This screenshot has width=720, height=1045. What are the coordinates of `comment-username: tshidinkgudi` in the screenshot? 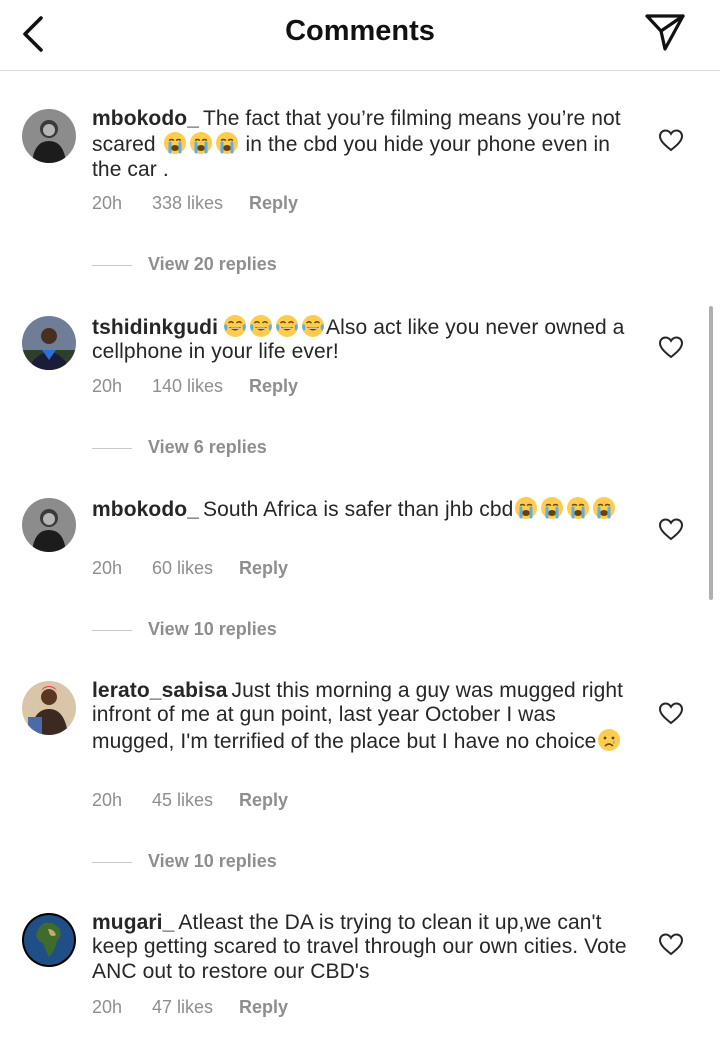 It's located at (155, 327).